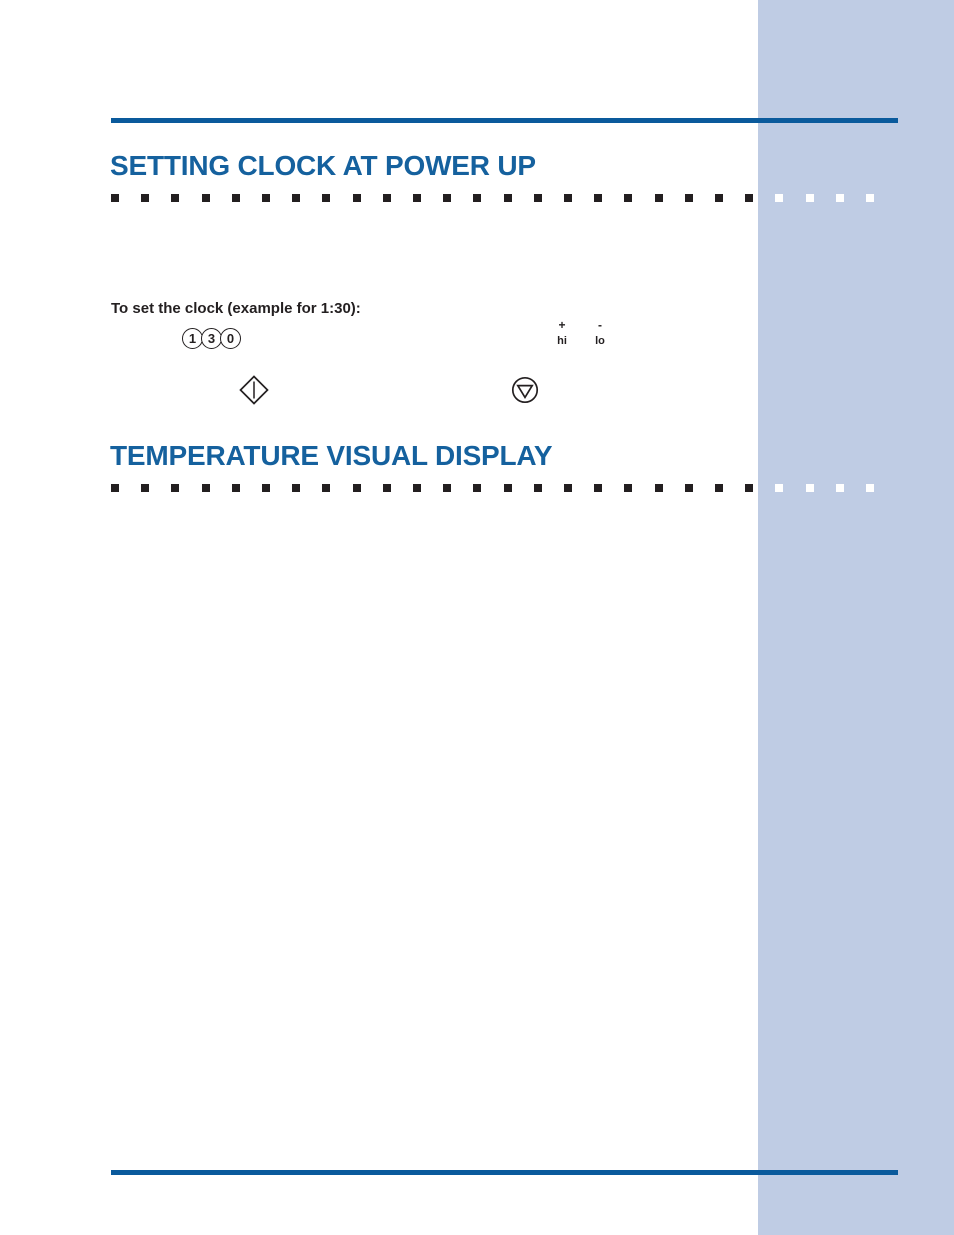  I want to click on step-digit-2: 3, so click(211, 338).